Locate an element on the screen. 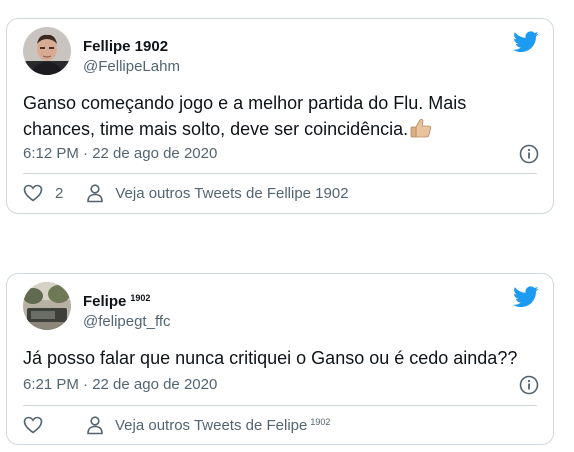 The image size is (574, 452). timestamp: 6:12 PM · 22 de ago de 2020 is located at coordinates (120, 153).